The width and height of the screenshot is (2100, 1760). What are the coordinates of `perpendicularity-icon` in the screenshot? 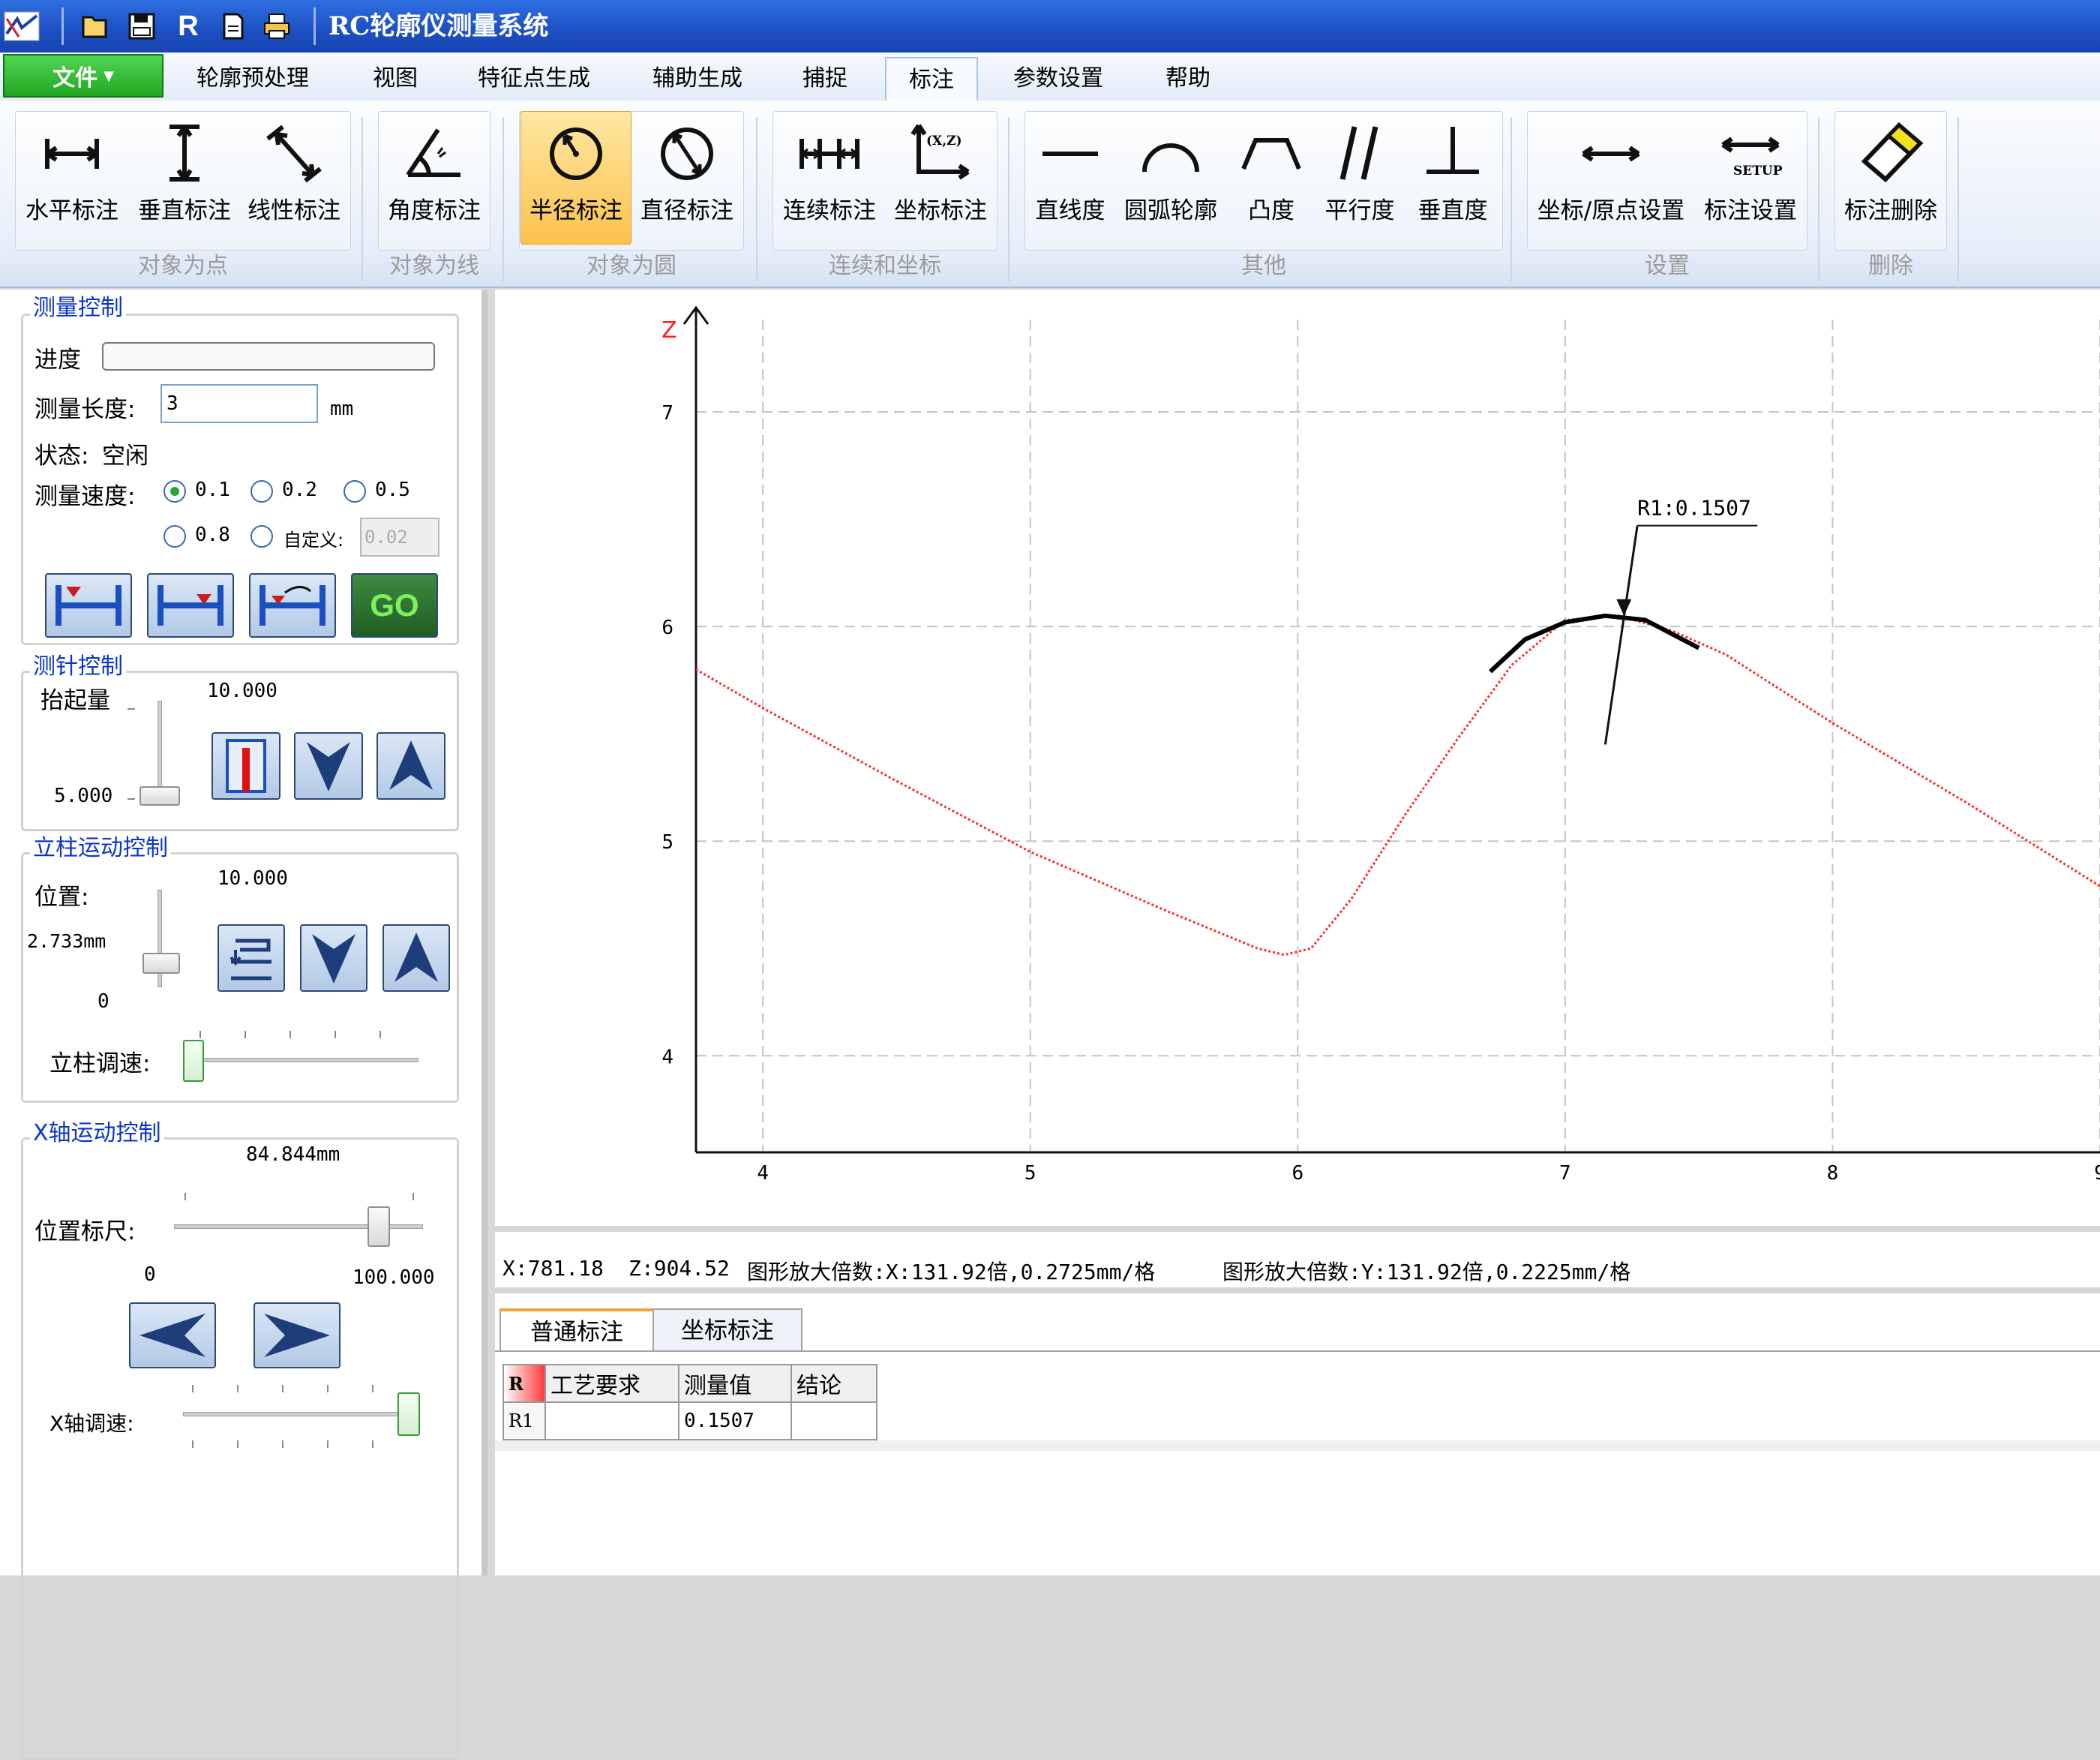 It's located at (1452, 150).